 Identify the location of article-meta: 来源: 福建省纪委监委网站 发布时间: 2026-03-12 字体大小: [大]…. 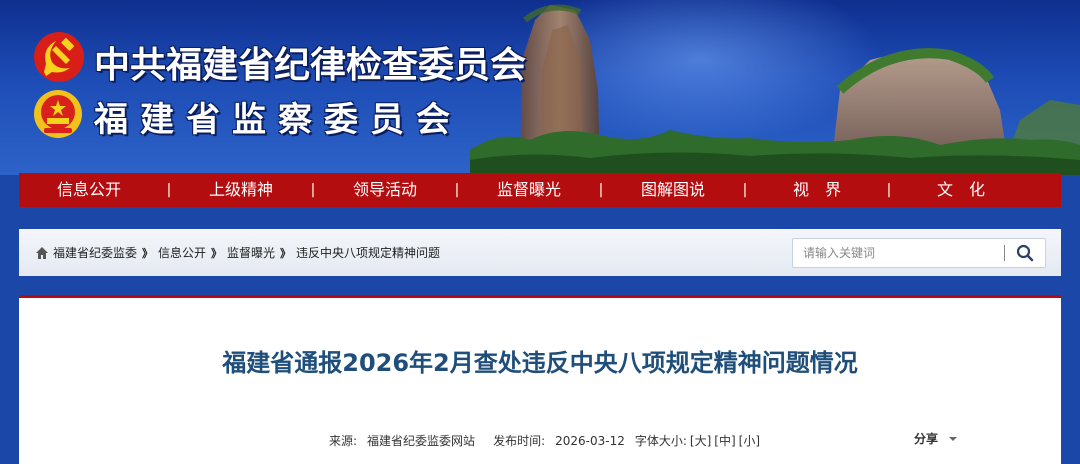
(544, 440).